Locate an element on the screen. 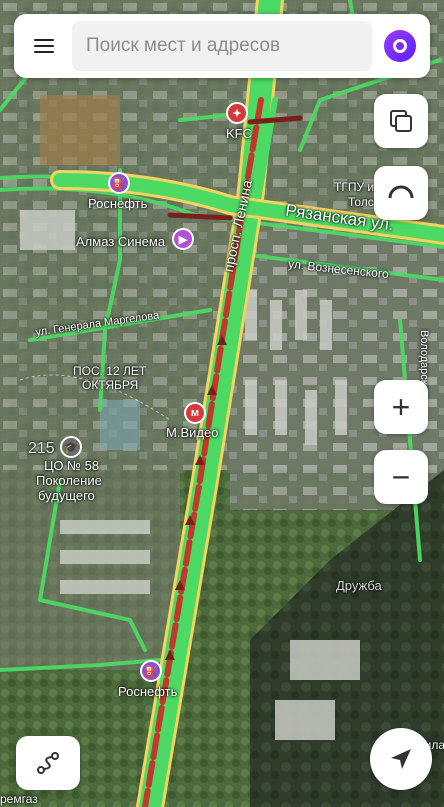  route-icon is located at coordinates (48, 763).